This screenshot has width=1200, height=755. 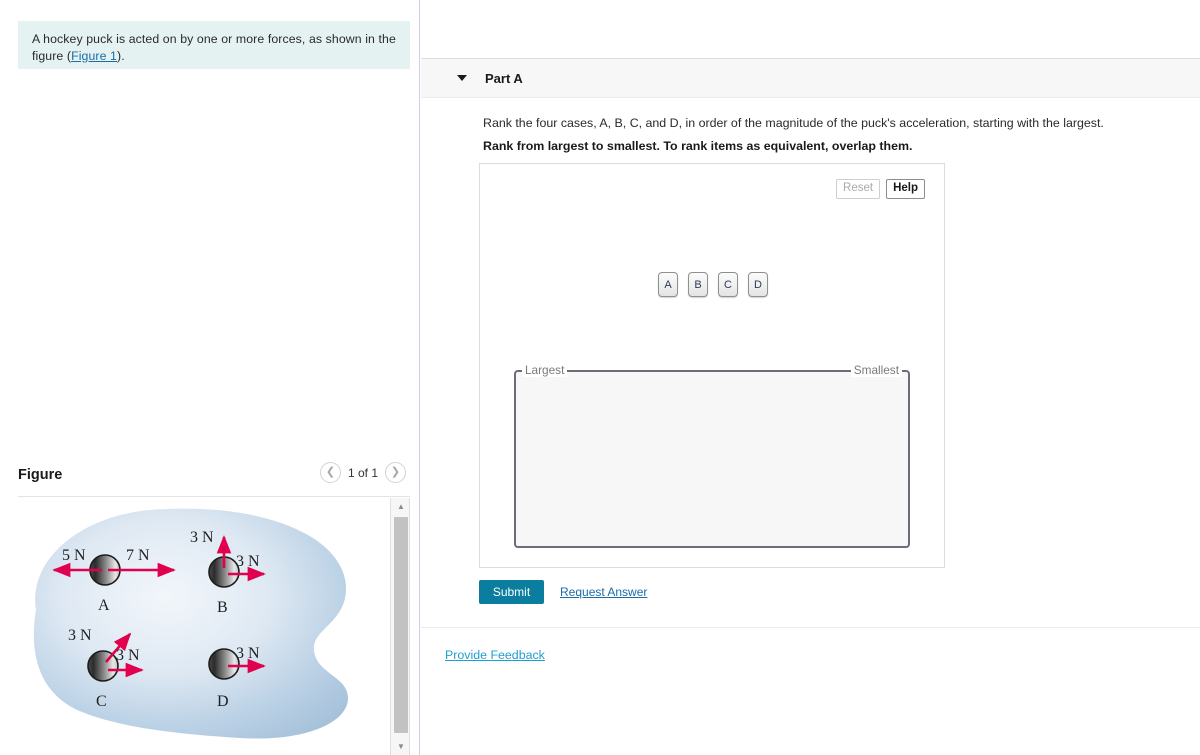 I want to click on drop-zone-right-label: Smallest, so click(x=876, y=370).